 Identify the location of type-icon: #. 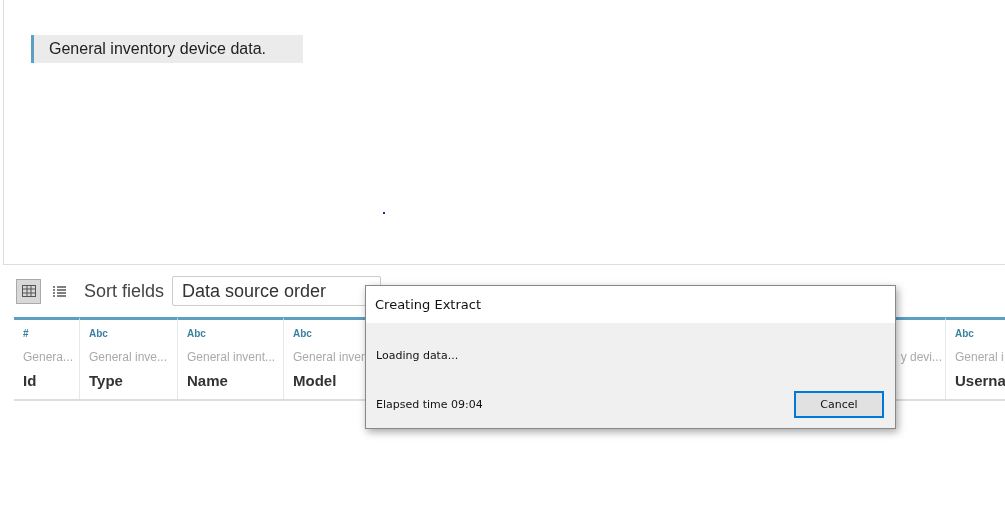
(26, 333).